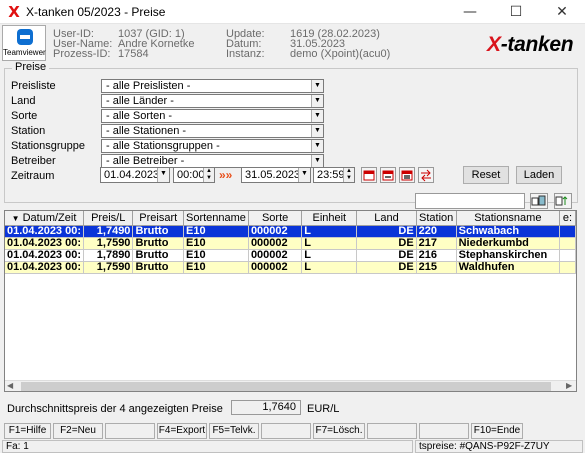  I want to click on betreiber-label: Betreiber, so click(33, 161).